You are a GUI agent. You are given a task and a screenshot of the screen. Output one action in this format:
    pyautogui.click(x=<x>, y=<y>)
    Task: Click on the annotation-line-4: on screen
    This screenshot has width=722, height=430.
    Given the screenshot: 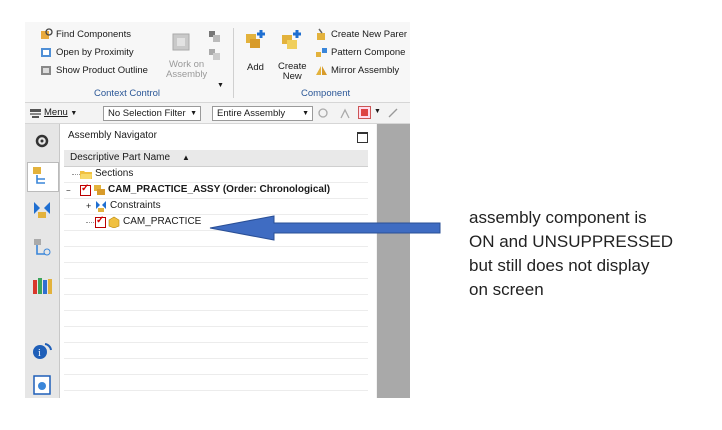 What is the action you would take?
    pyautogui.click(x=506, y=289)
    